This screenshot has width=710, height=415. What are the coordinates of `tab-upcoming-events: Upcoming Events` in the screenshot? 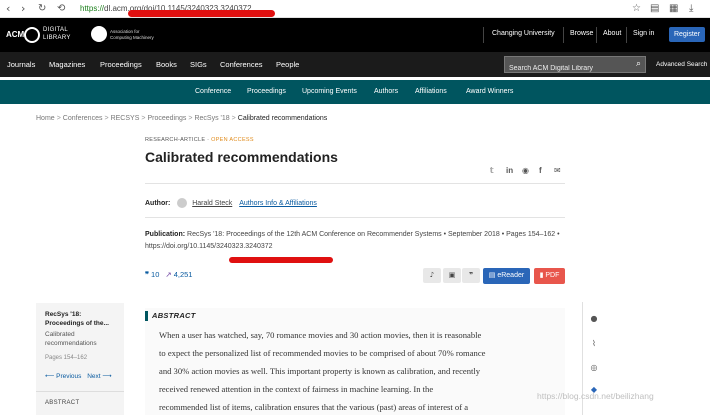 It's located at (329, 91).